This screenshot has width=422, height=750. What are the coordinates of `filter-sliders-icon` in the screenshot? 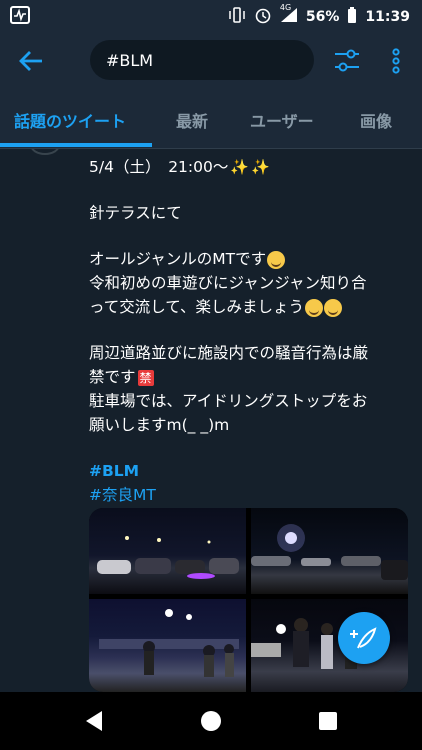 It's located at (347, 60).